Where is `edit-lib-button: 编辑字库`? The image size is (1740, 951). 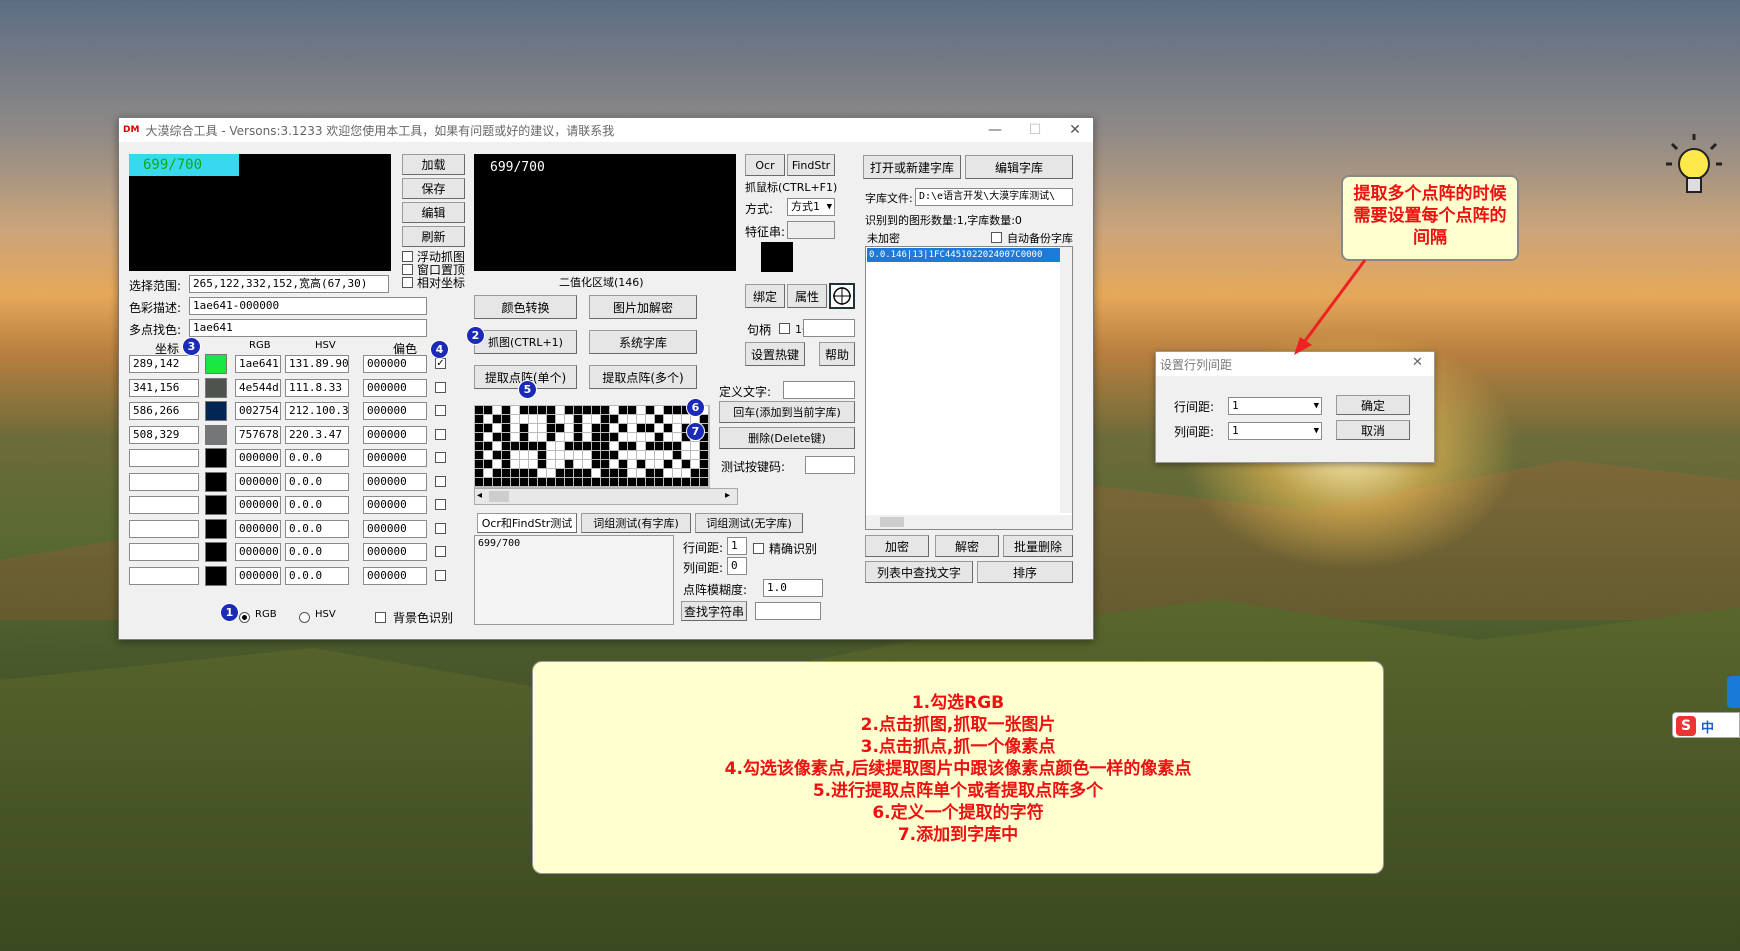 edit-lib-button: 编辑字库 is located at coordinates (1019, 167).